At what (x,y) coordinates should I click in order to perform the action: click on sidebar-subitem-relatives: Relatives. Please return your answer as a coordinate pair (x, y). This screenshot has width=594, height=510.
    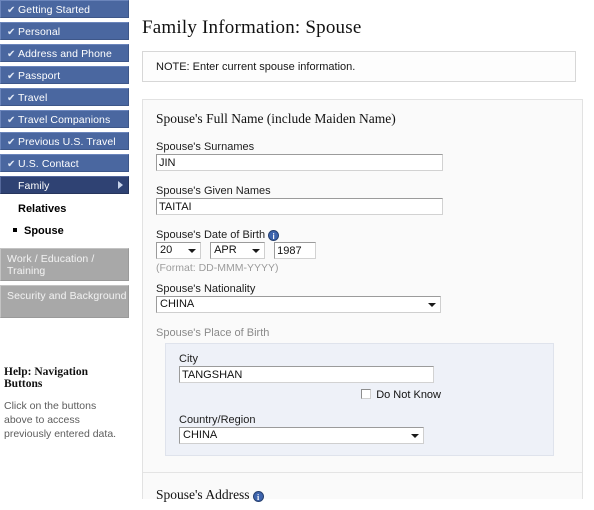
    Looking at the image, I should click on (64, 209).